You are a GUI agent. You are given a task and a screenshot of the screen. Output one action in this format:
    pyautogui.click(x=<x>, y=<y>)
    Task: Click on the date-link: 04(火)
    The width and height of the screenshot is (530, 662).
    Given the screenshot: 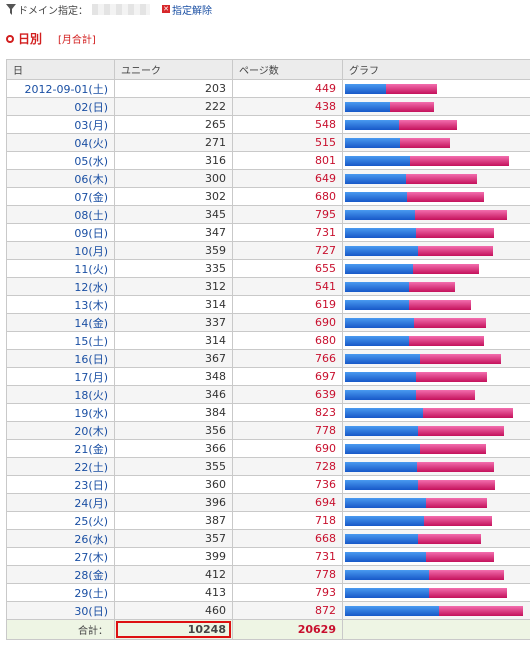 What is the action you would take?
    pyautogui.click(x=60, y=142)
    